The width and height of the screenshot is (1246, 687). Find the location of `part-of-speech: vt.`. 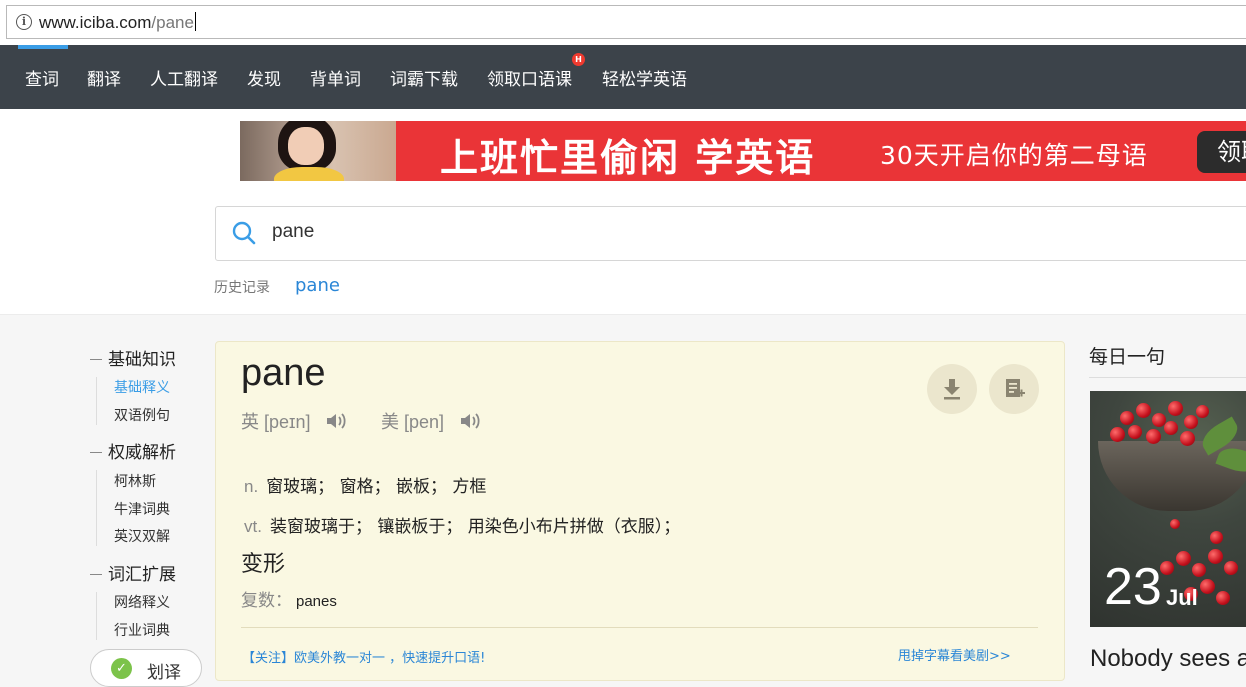

part-of-speech: vt. is located at coordinates (253, 526).